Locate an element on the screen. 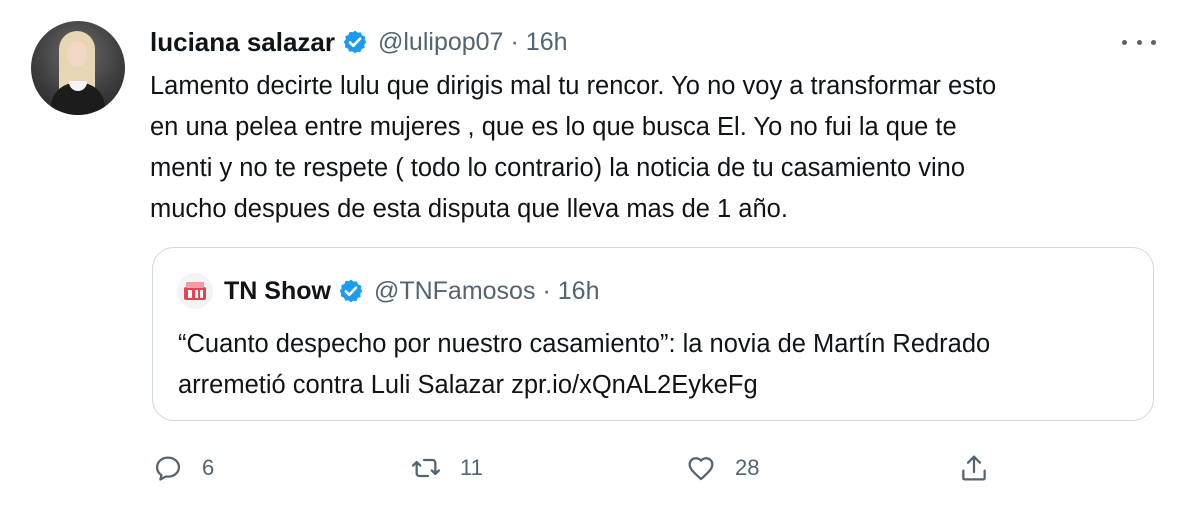  reply-count: 6 is located at coordinates (208, 467).